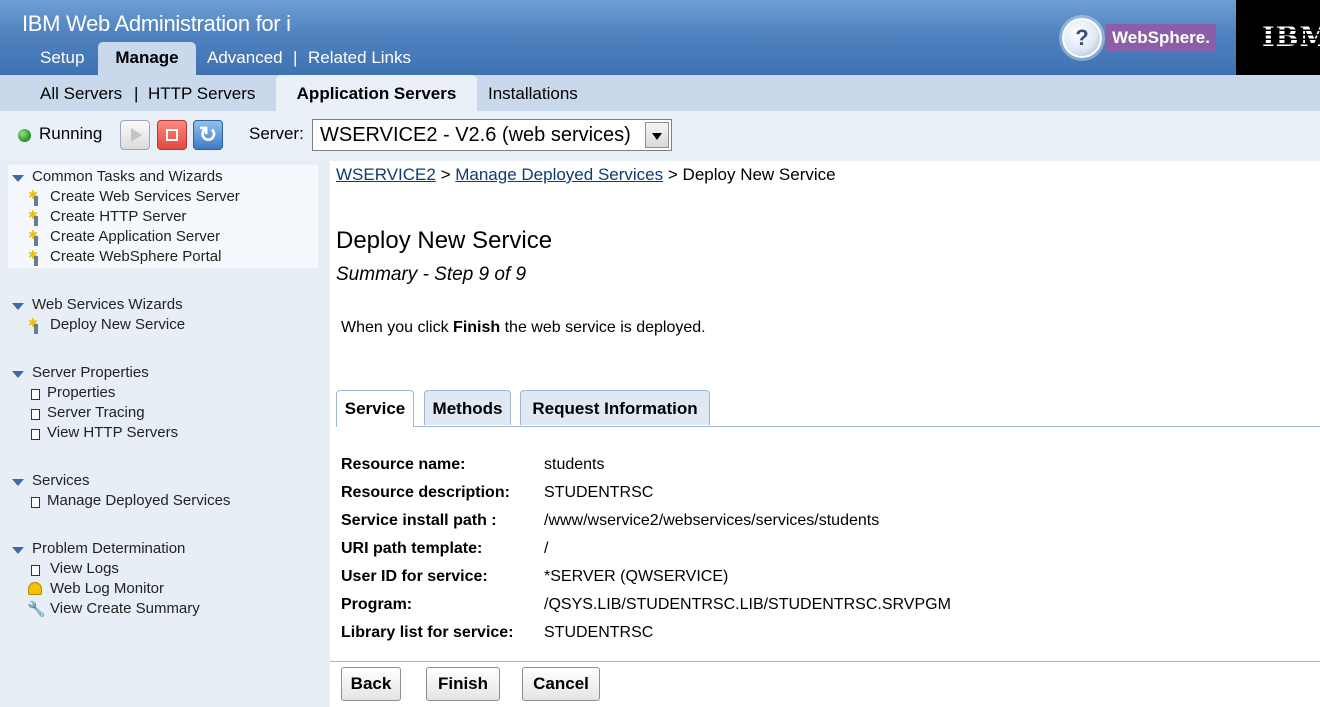  I want to click on nav-advanced: Advanced, so click(245, 58).